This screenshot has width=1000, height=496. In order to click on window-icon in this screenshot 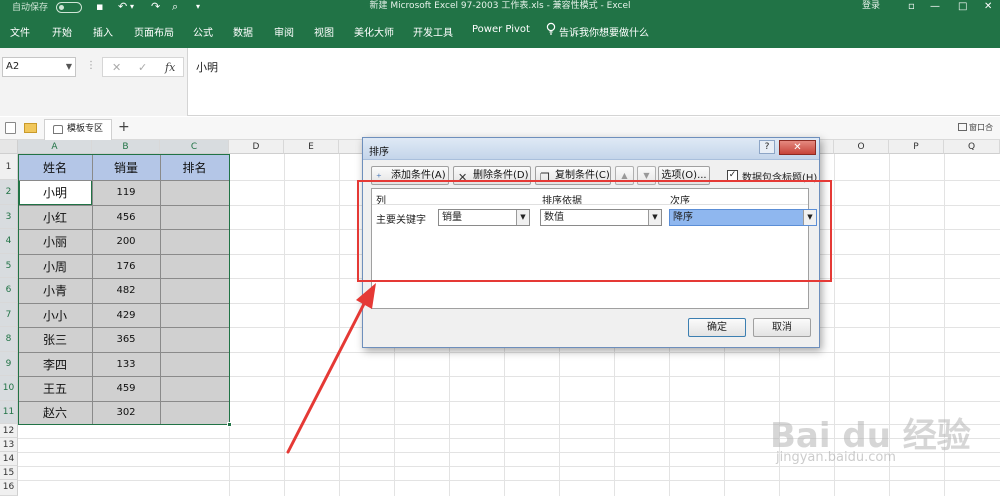, I will do `click(962, 127)`.